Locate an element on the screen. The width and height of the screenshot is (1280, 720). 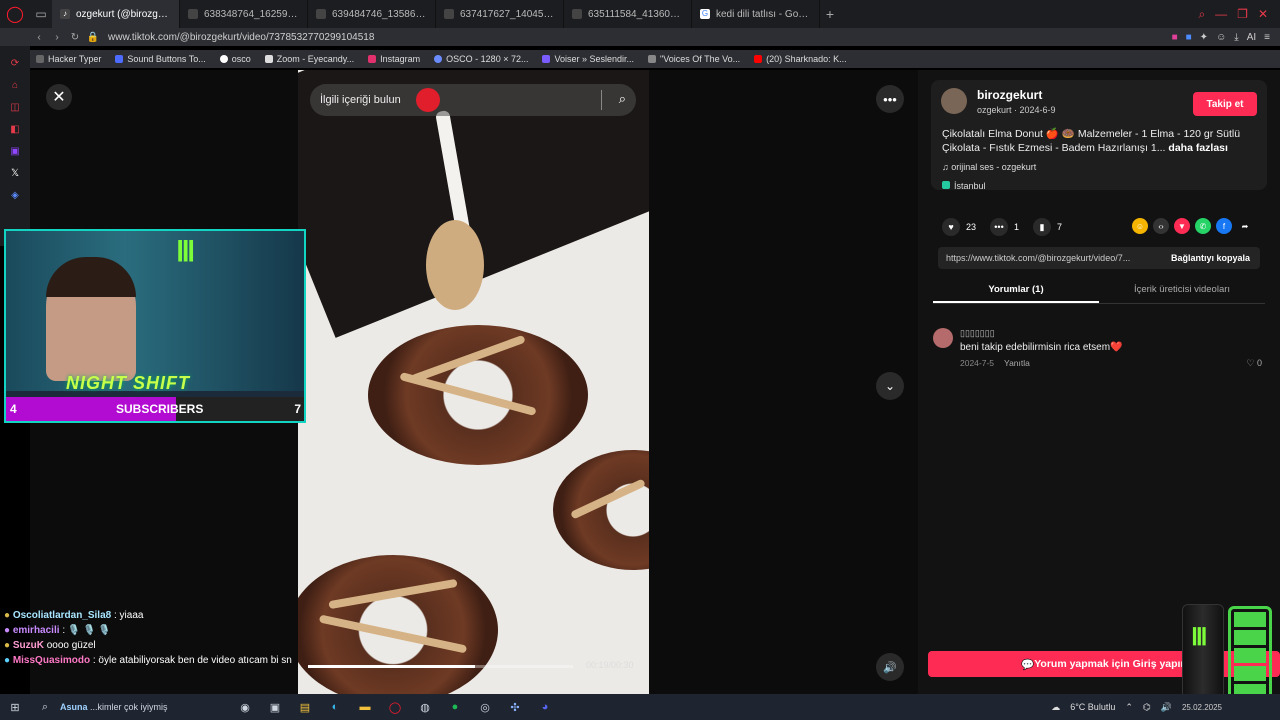
x-icon: 𝕏 is located at coordinates (15, 173).